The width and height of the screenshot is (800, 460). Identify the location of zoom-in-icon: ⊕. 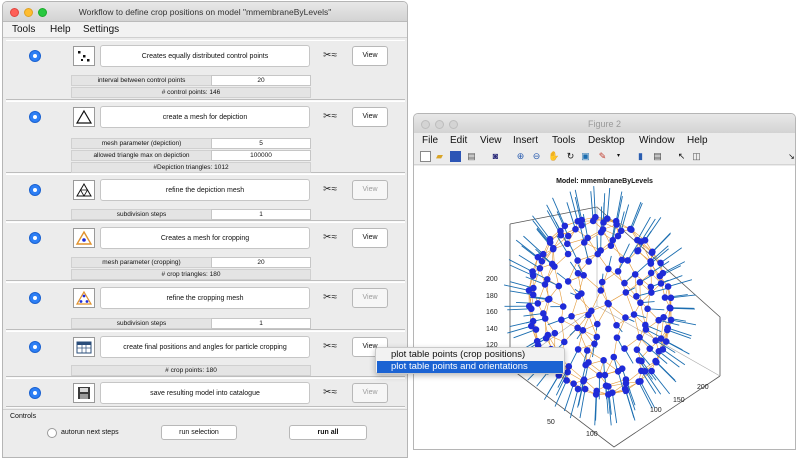
(520, 156).